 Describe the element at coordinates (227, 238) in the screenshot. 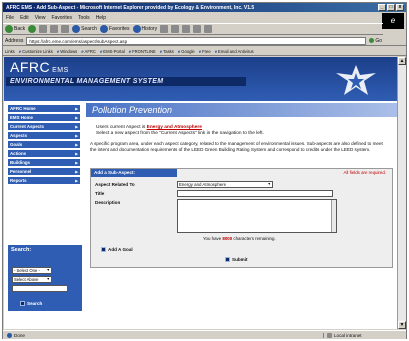

I see `chars-count: 8000` at that location.